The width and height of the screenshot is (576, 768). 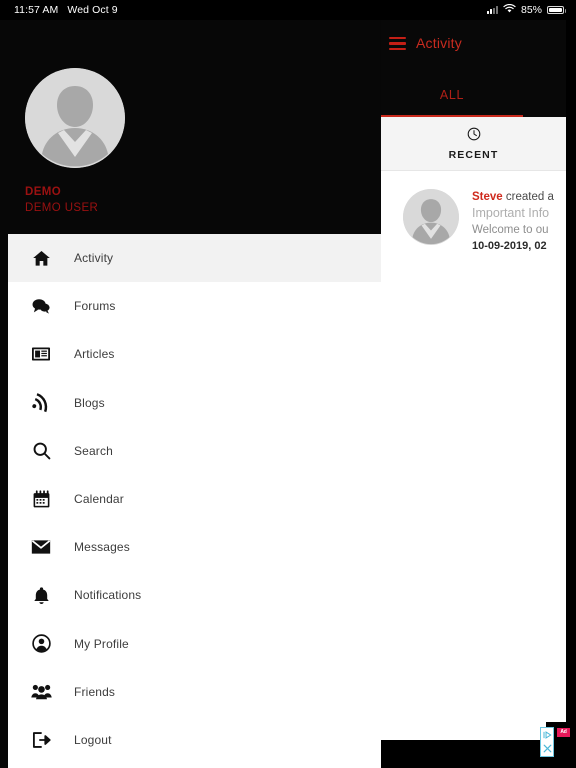 What do you see at coordinates (41, 450) in the screenshot?
I see `search-icon` at bounding box center [41, 450].